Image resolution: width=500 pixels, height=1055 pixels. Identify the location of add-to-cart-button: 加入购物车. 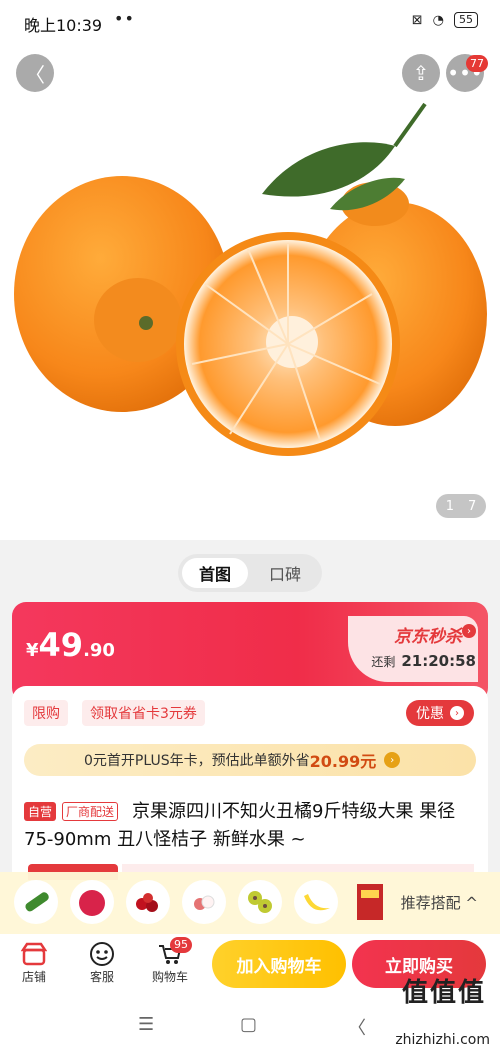
(279, 964).